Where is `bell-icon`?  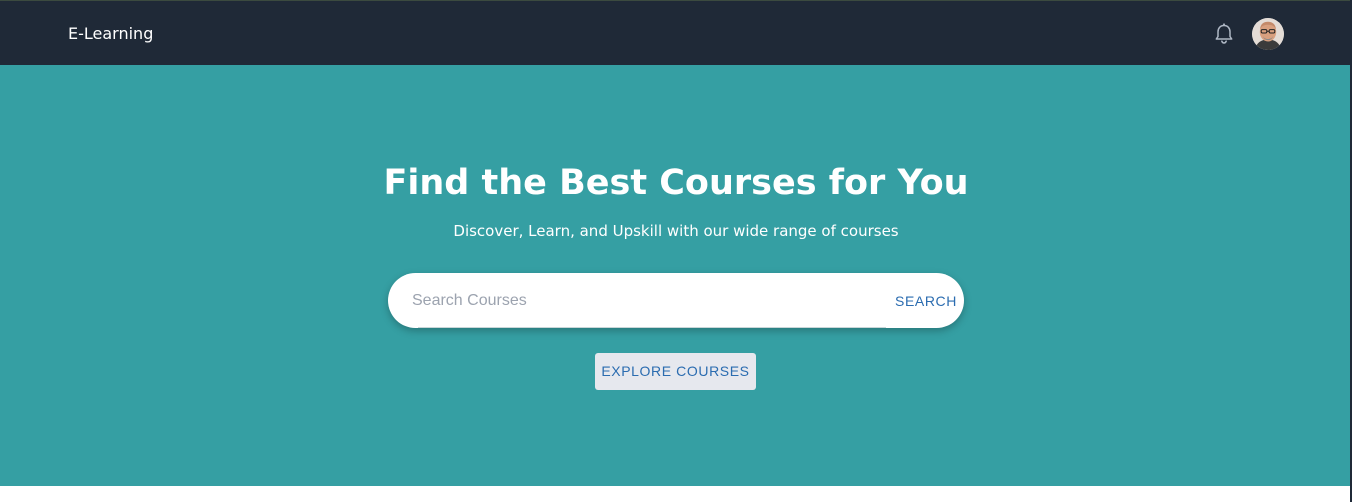 bell-icon is located at coordinates (1224, 34).